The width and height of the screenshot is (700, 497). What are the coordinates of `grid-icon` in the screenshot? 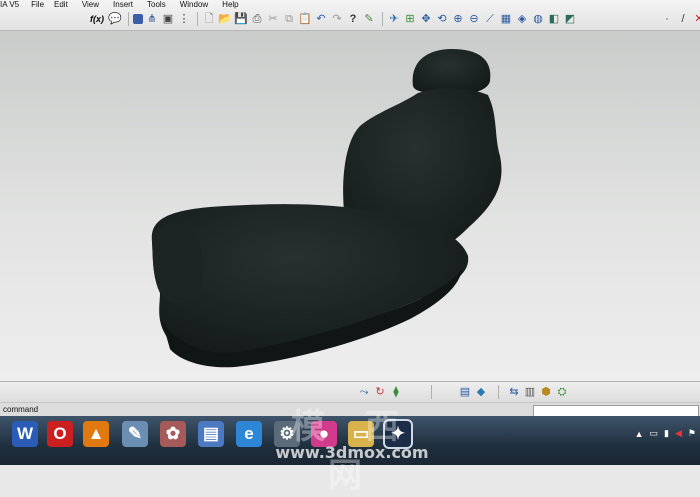 It's located at (138, 19).